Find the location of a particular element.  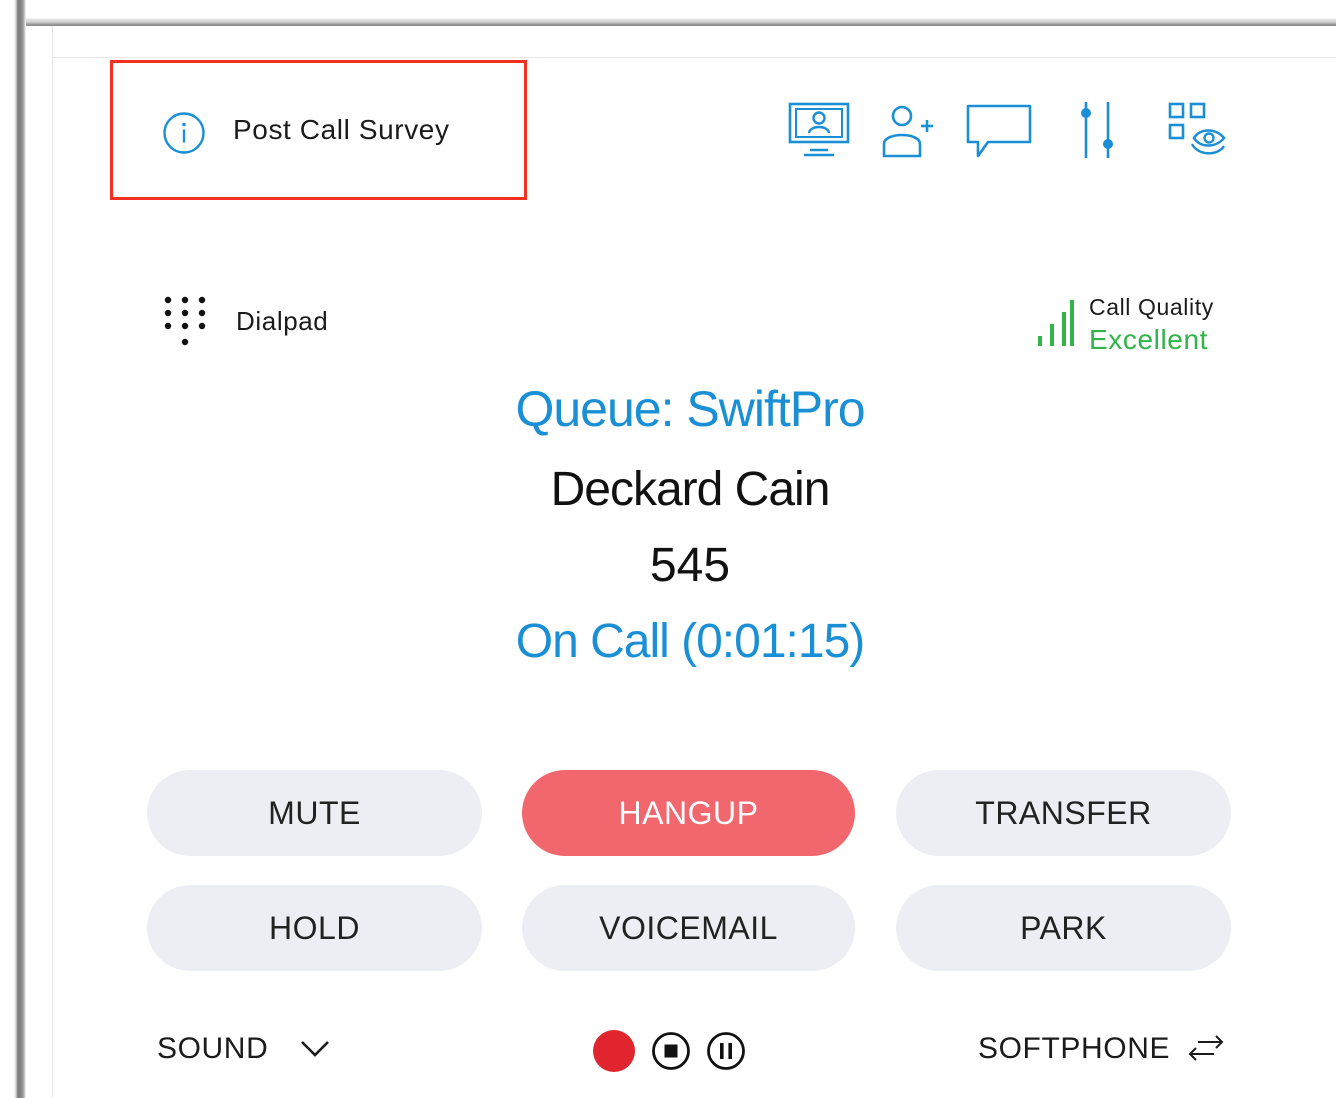

call-quality-label: Call Quality is located at coordinates (1151, 307).